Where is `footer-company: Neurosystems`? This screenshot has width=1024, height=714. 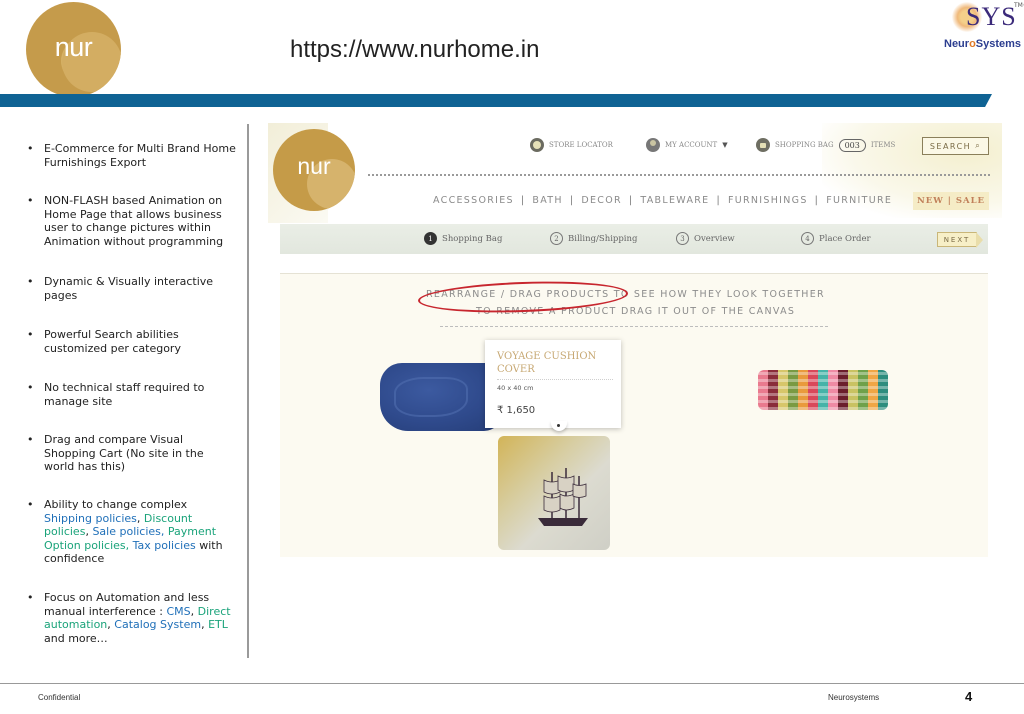
footer-company: Neurosystems is located at coordinates (854, 697).